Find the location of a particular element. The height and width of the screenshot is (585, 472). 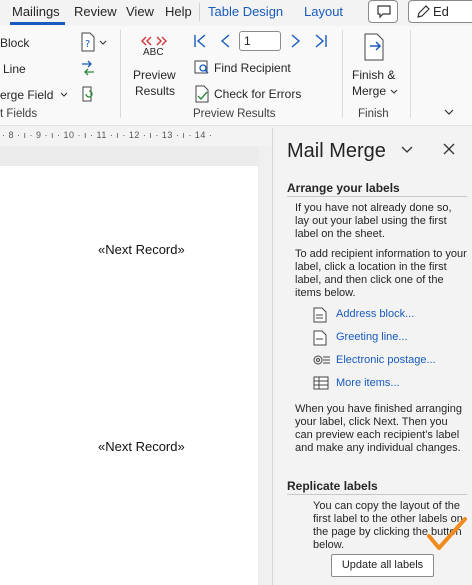

section-heading-arrange: Arrange your labels is located at coordinates (343, 188).